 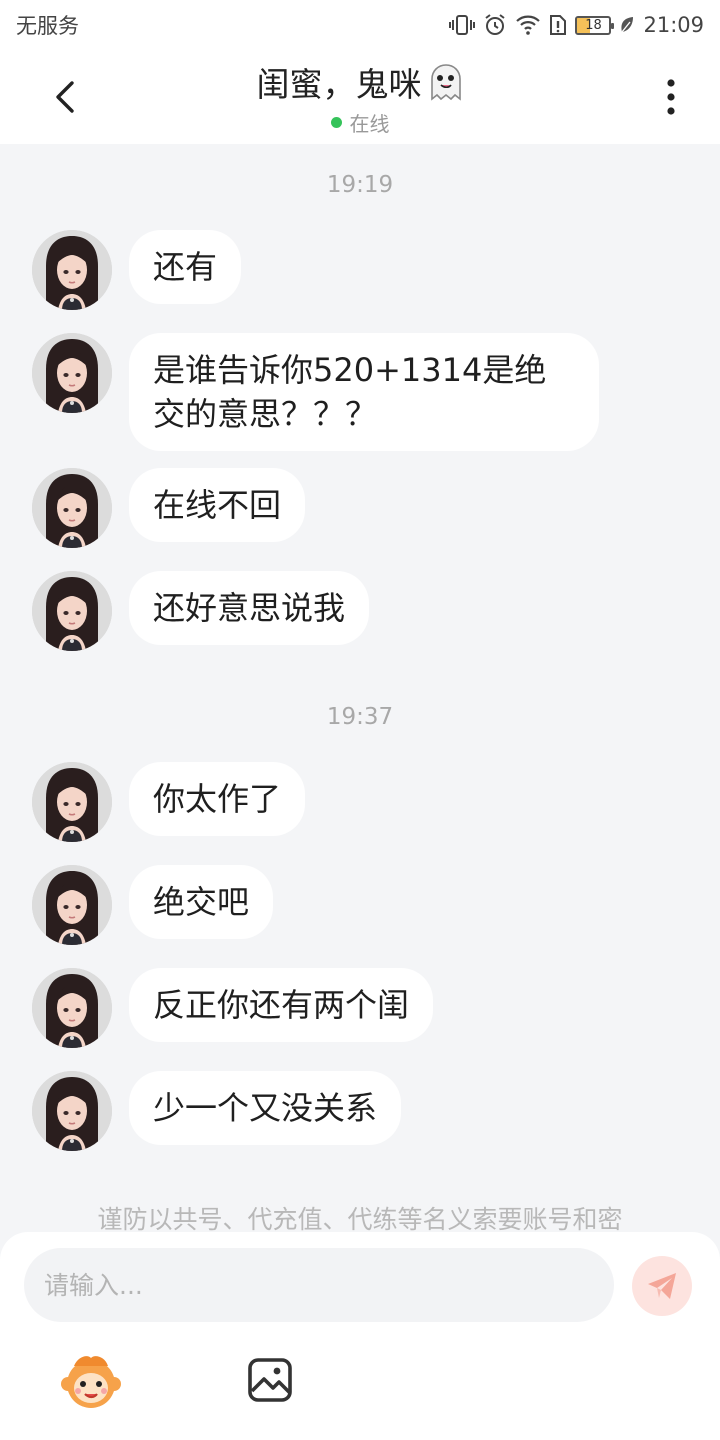 What do you see at coordinates (364, 392) in the screenshot?
I see `message-bubble: 是谁告诉你520+1314是绝交的意思？？？` at bounding box center [364, 392].